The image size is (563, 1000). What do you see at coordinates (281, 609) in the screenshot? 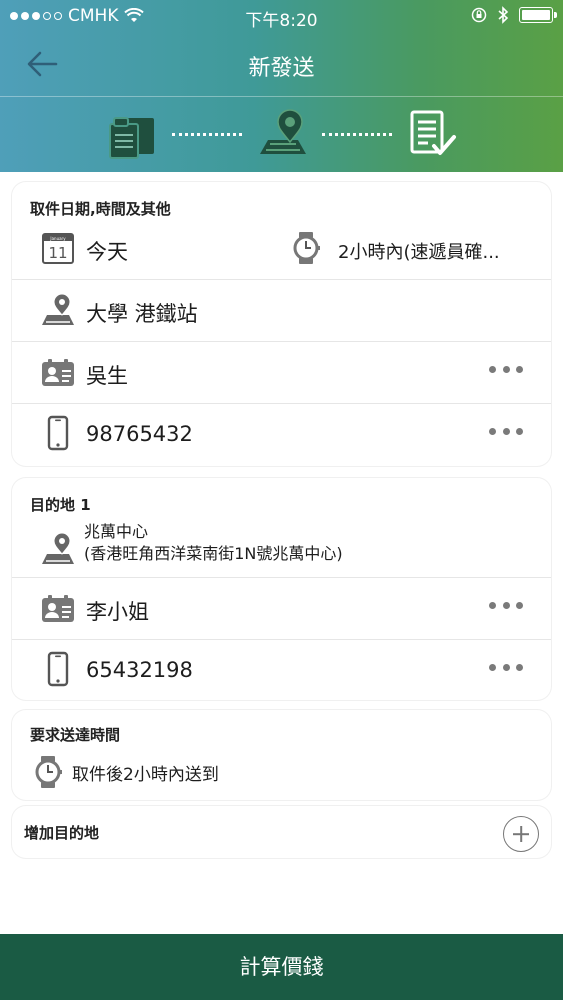
I see `destination-contact-row: 李小姐` at bounding box center [281, 609].